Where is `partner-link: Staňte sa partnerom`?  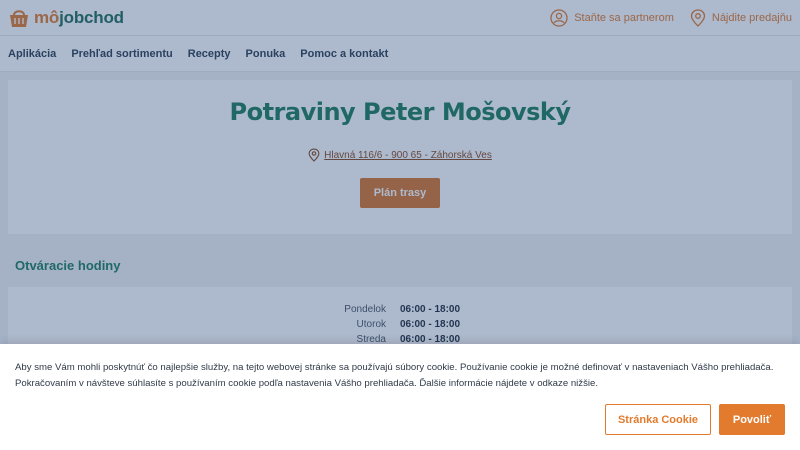 partner-link: Staňte sa partnerom is located at coordinates (612, 17).